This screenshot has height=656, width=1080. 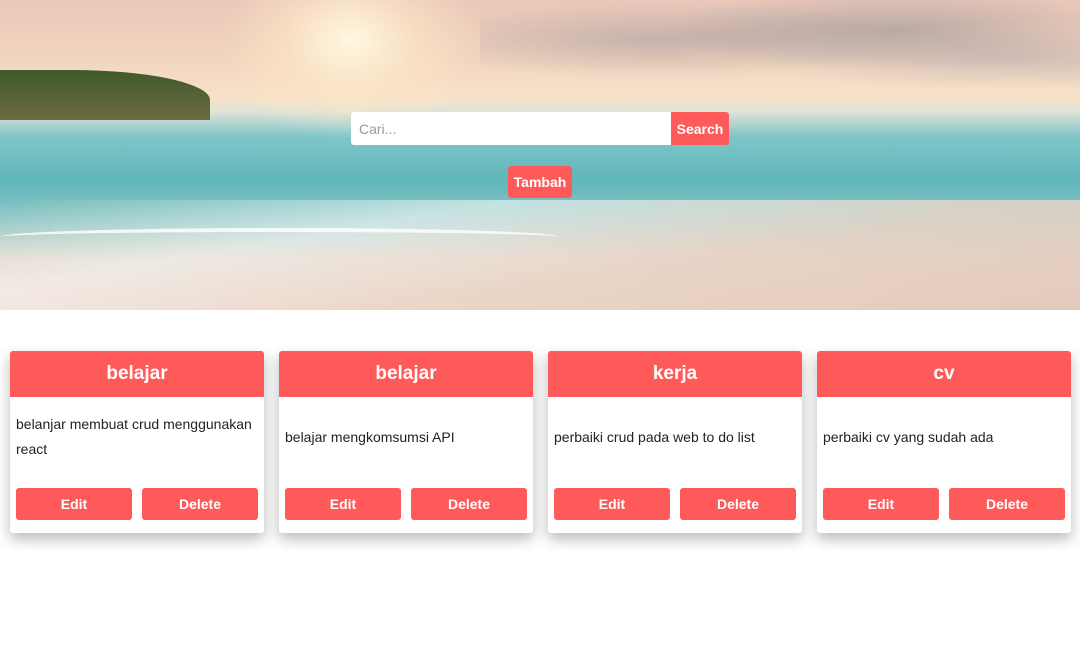 I want to click on wave, so click(x=280, y=237).